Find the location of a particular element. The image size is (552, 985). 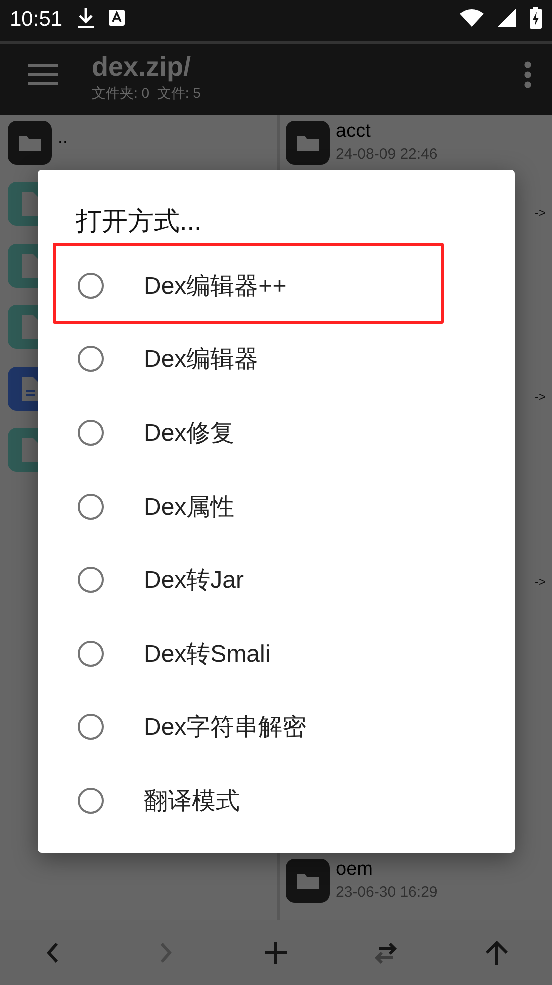

file-name: .. is located at coordinates (63, 137).